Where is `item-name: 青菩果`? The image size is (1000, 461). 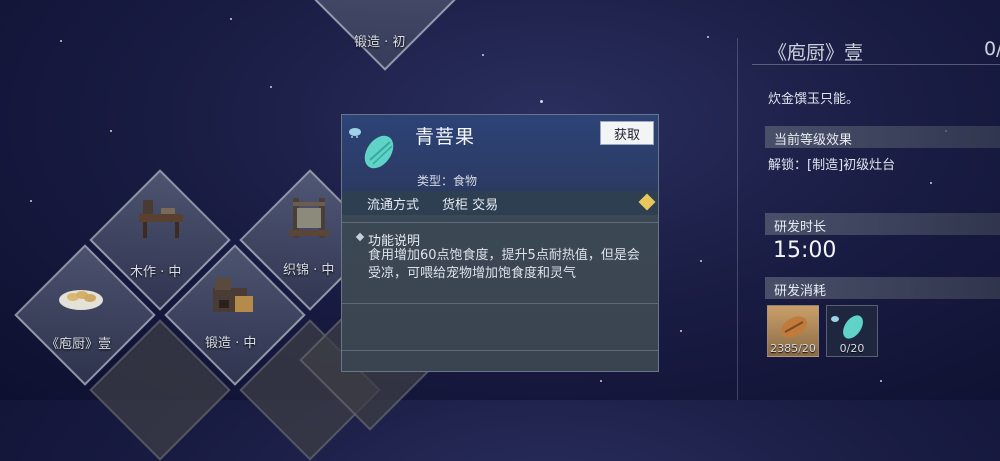 item-name: 青菩果 is located at coordinates (445, 137).